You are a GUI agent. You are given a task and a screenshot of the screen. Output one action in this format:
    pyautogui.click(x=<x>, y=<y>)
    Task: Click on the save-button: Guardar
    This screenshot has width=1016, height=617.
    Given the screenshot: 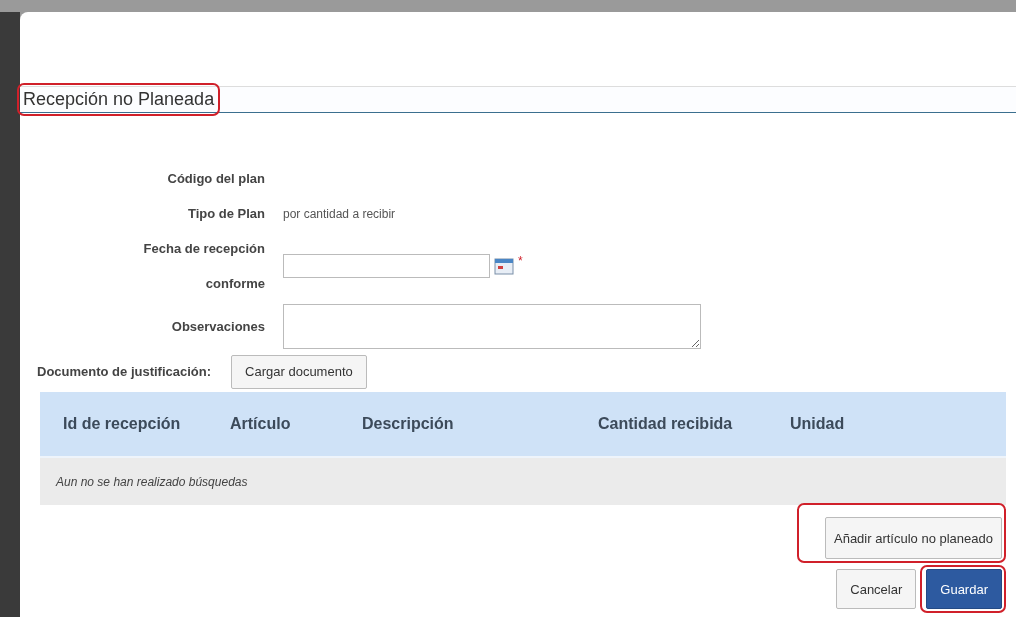 What is the action you would take?
    pyautogui.click(x=964, y=589)
    